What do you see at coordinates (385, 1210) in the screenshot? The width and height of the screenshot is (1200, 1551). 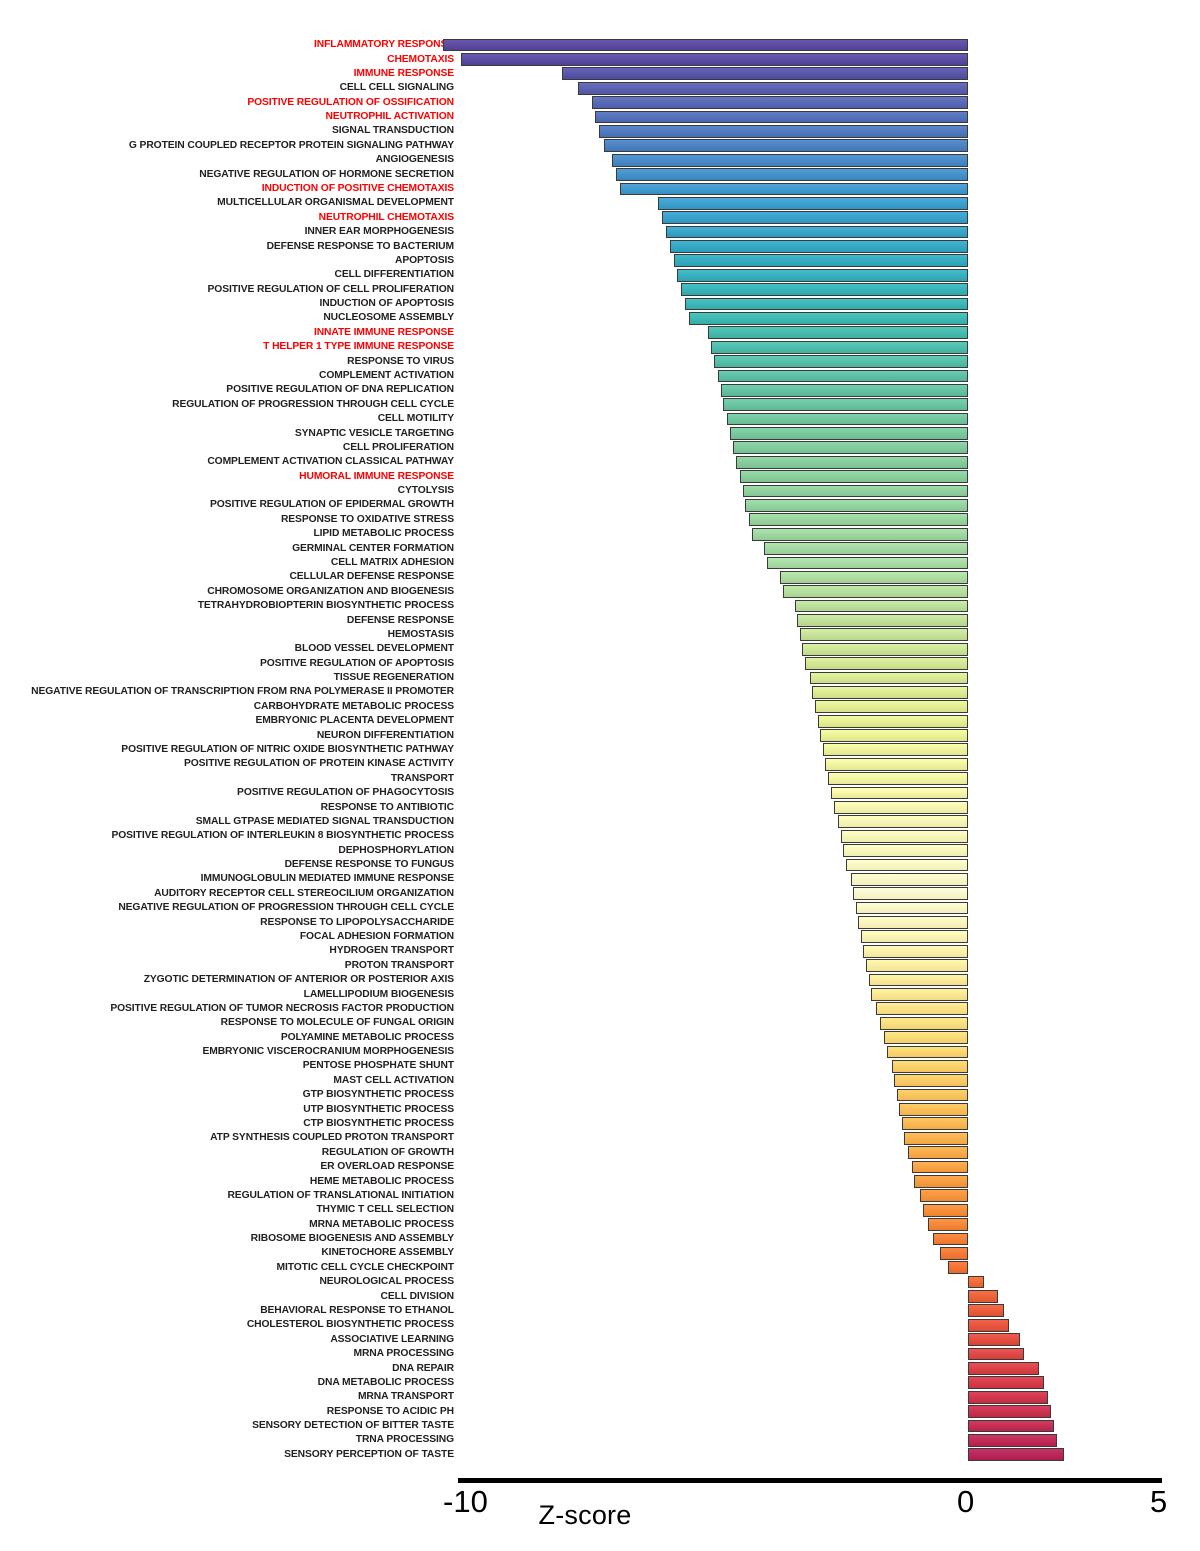 I see `category-label: THYMIC T CELL SELECTION` at bounding box center [385, 1210].